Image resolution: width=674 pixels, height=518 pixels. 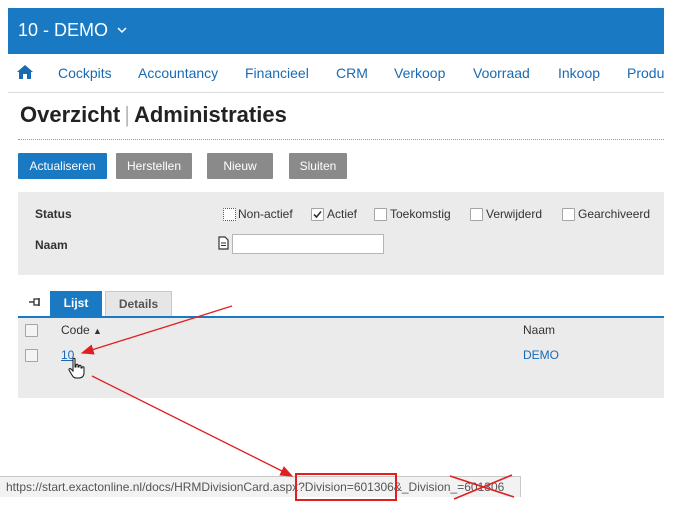 I want to click on column-header-code: Code ▲, so click(x=81, y=330).